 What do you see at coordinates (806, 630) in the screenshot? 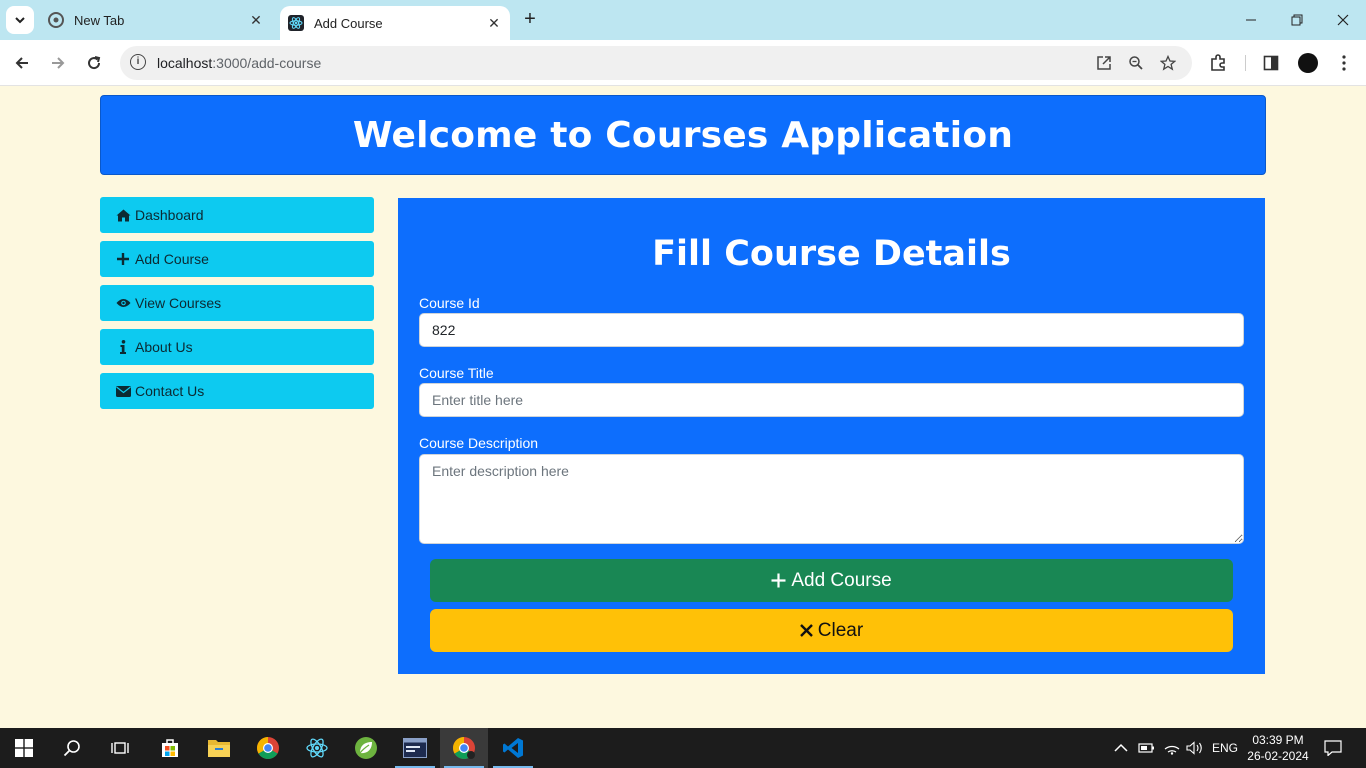
I see `close-icon` at bounding box center [806, 630].